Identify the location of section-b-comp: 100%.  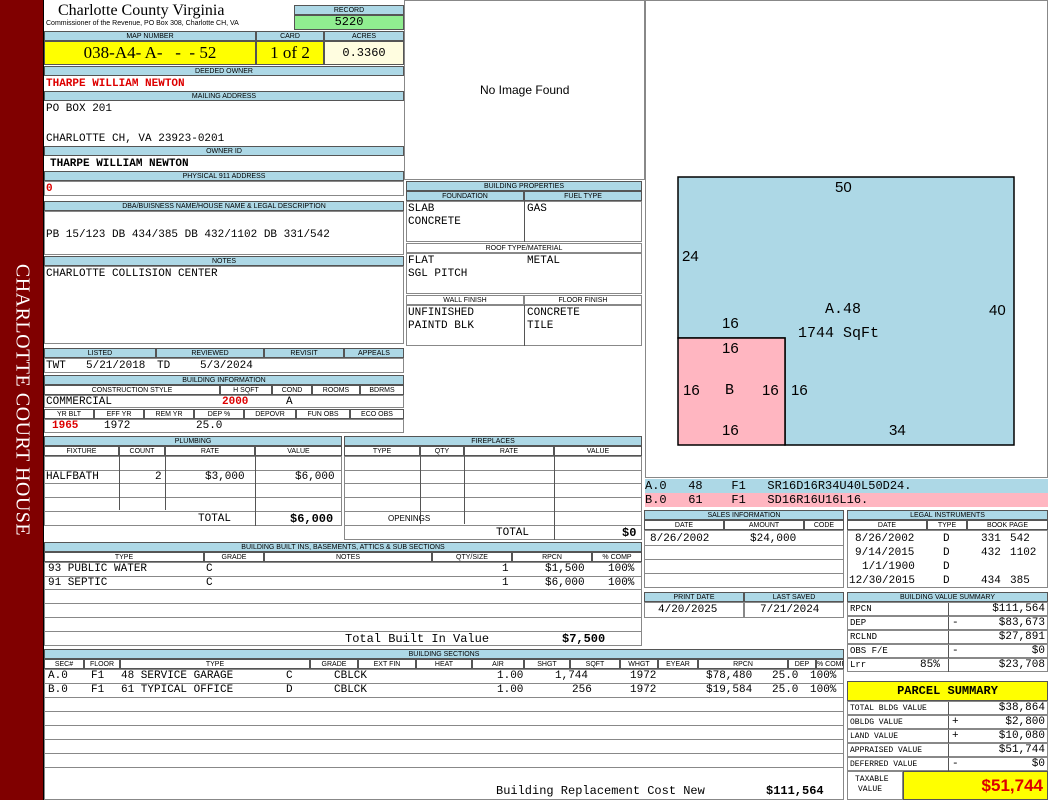
(823, 690).